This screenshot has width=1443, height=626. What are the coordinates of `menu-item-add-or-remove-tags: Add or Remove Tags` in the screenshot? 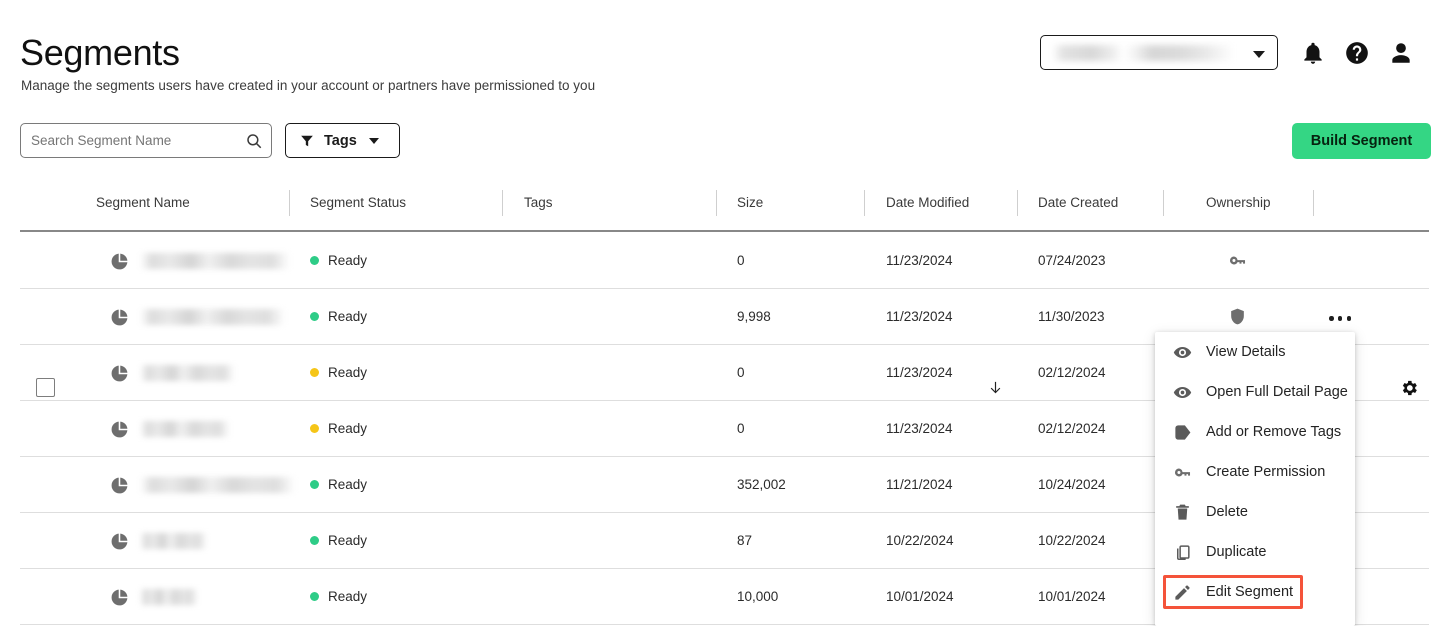 It's located at (1255, 432).